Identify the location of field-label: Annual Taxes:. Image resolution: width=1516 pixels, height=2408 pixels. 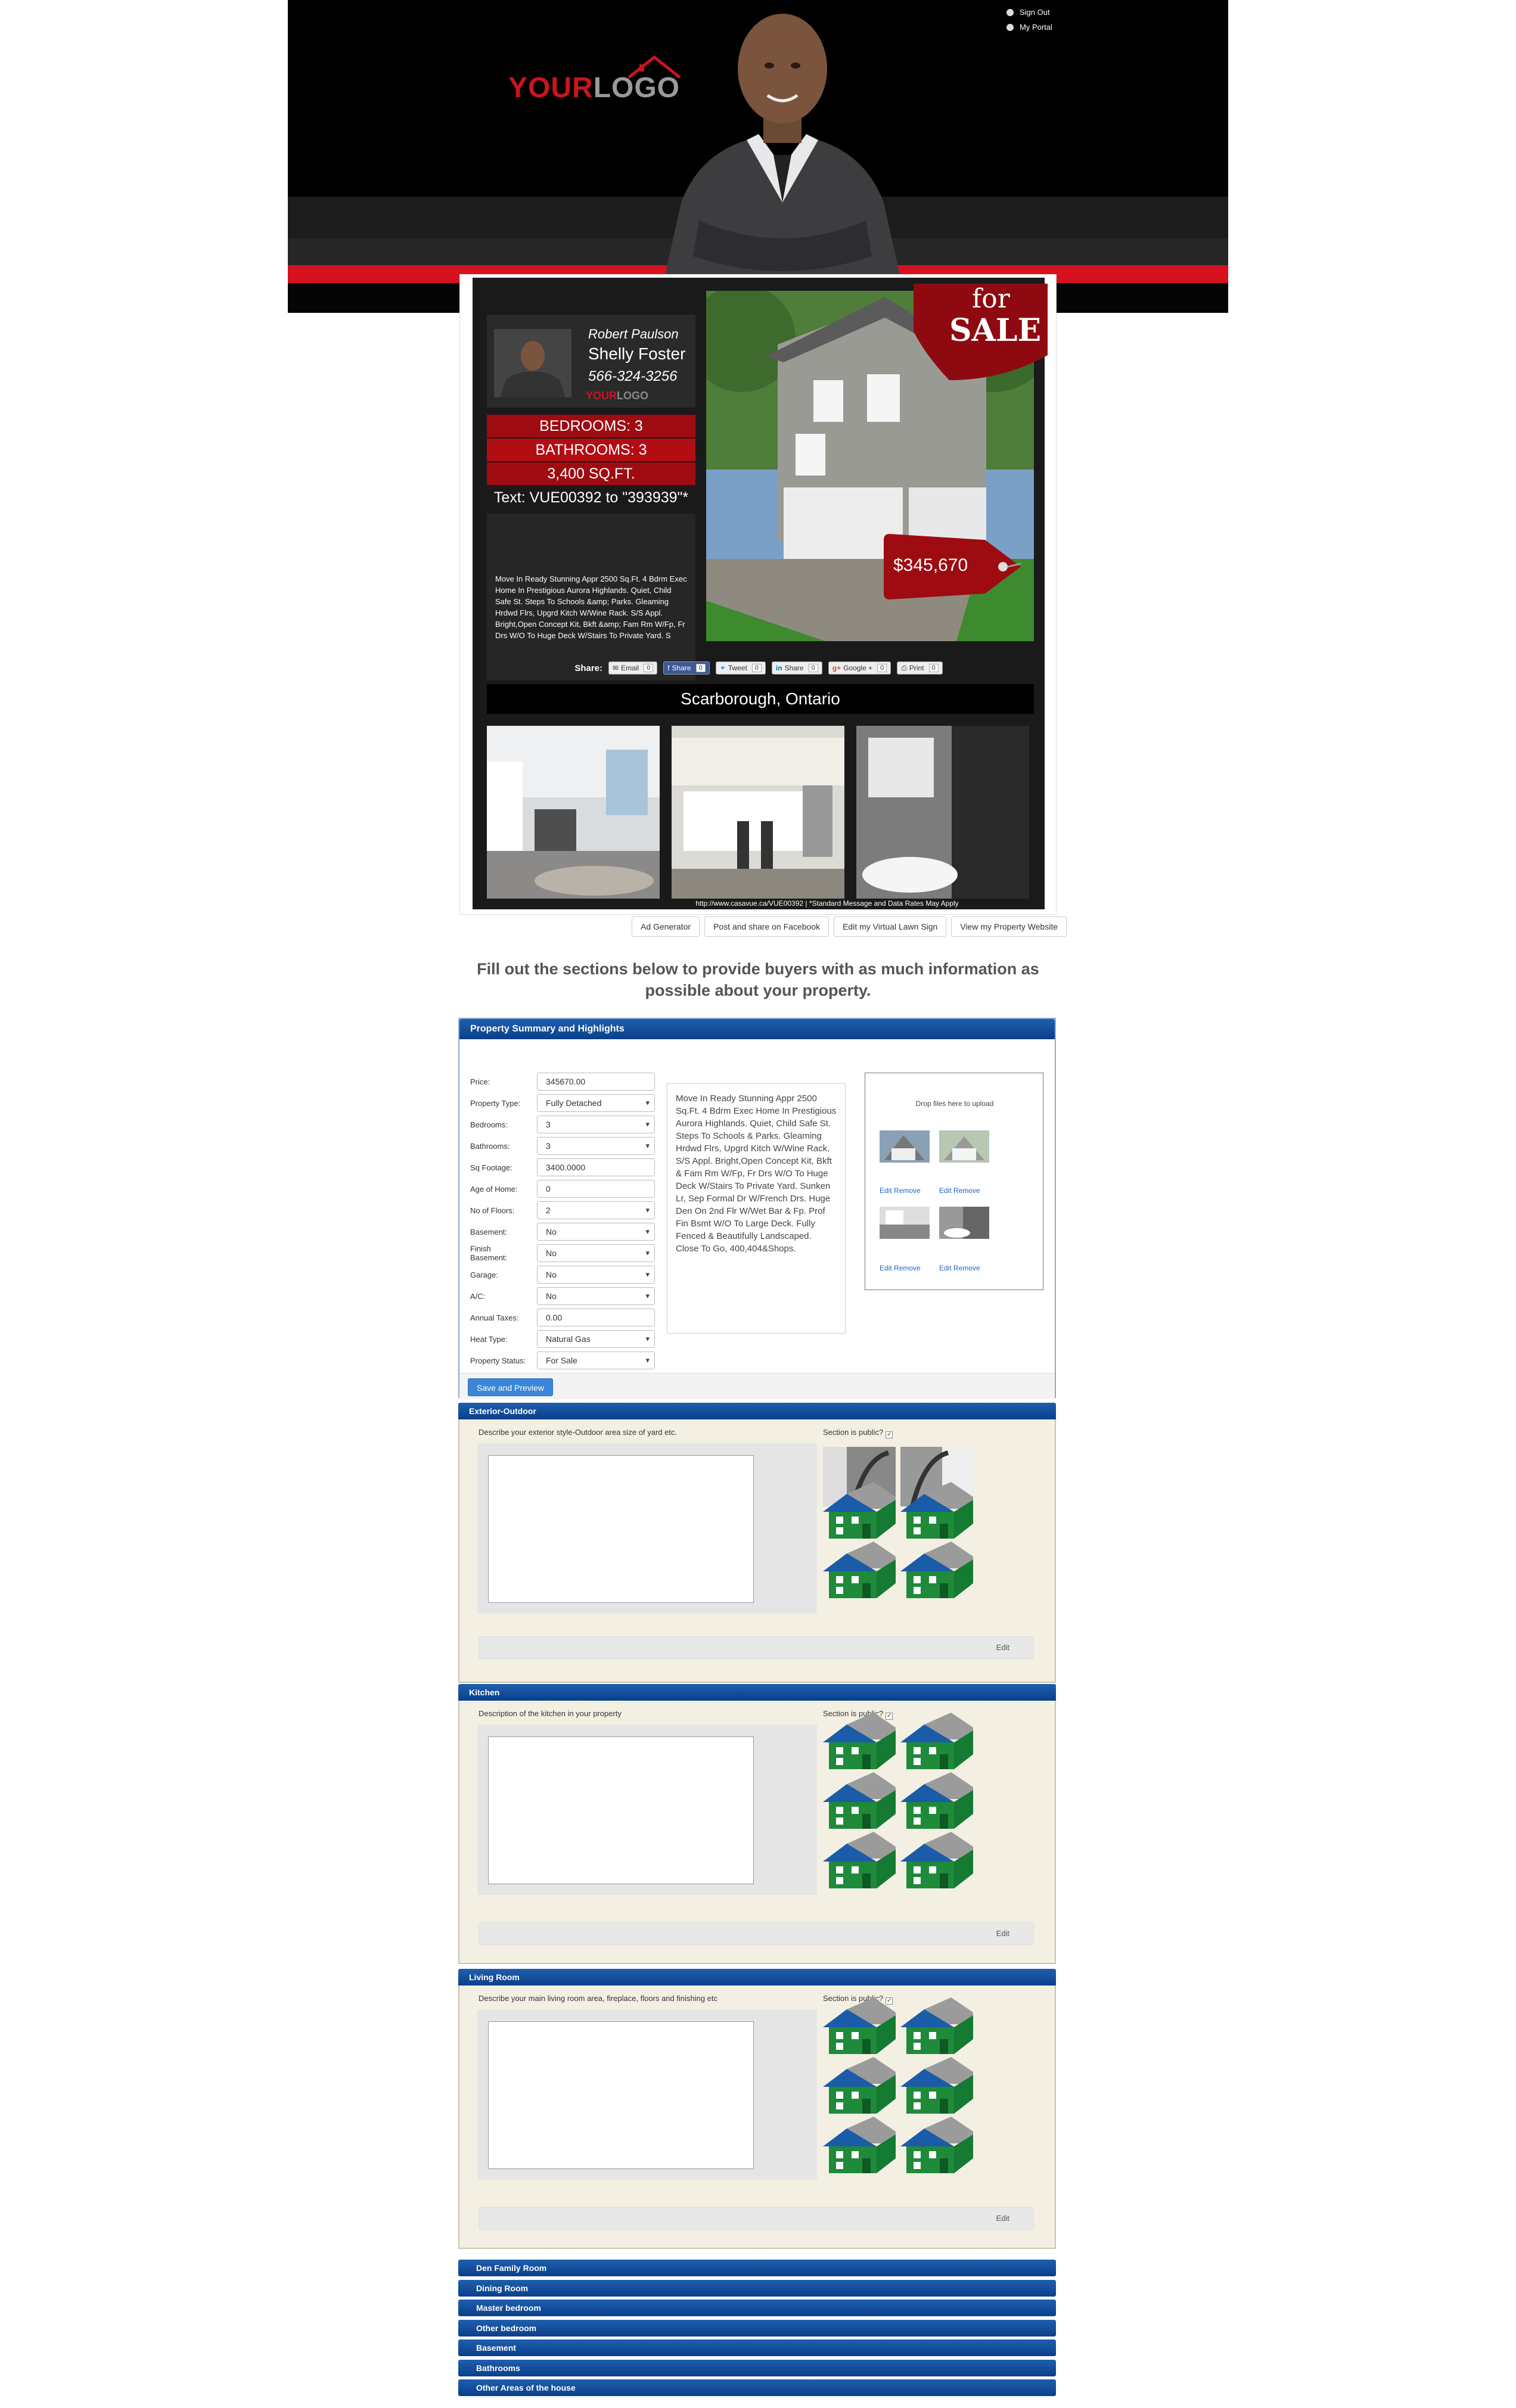
(494, 1317).